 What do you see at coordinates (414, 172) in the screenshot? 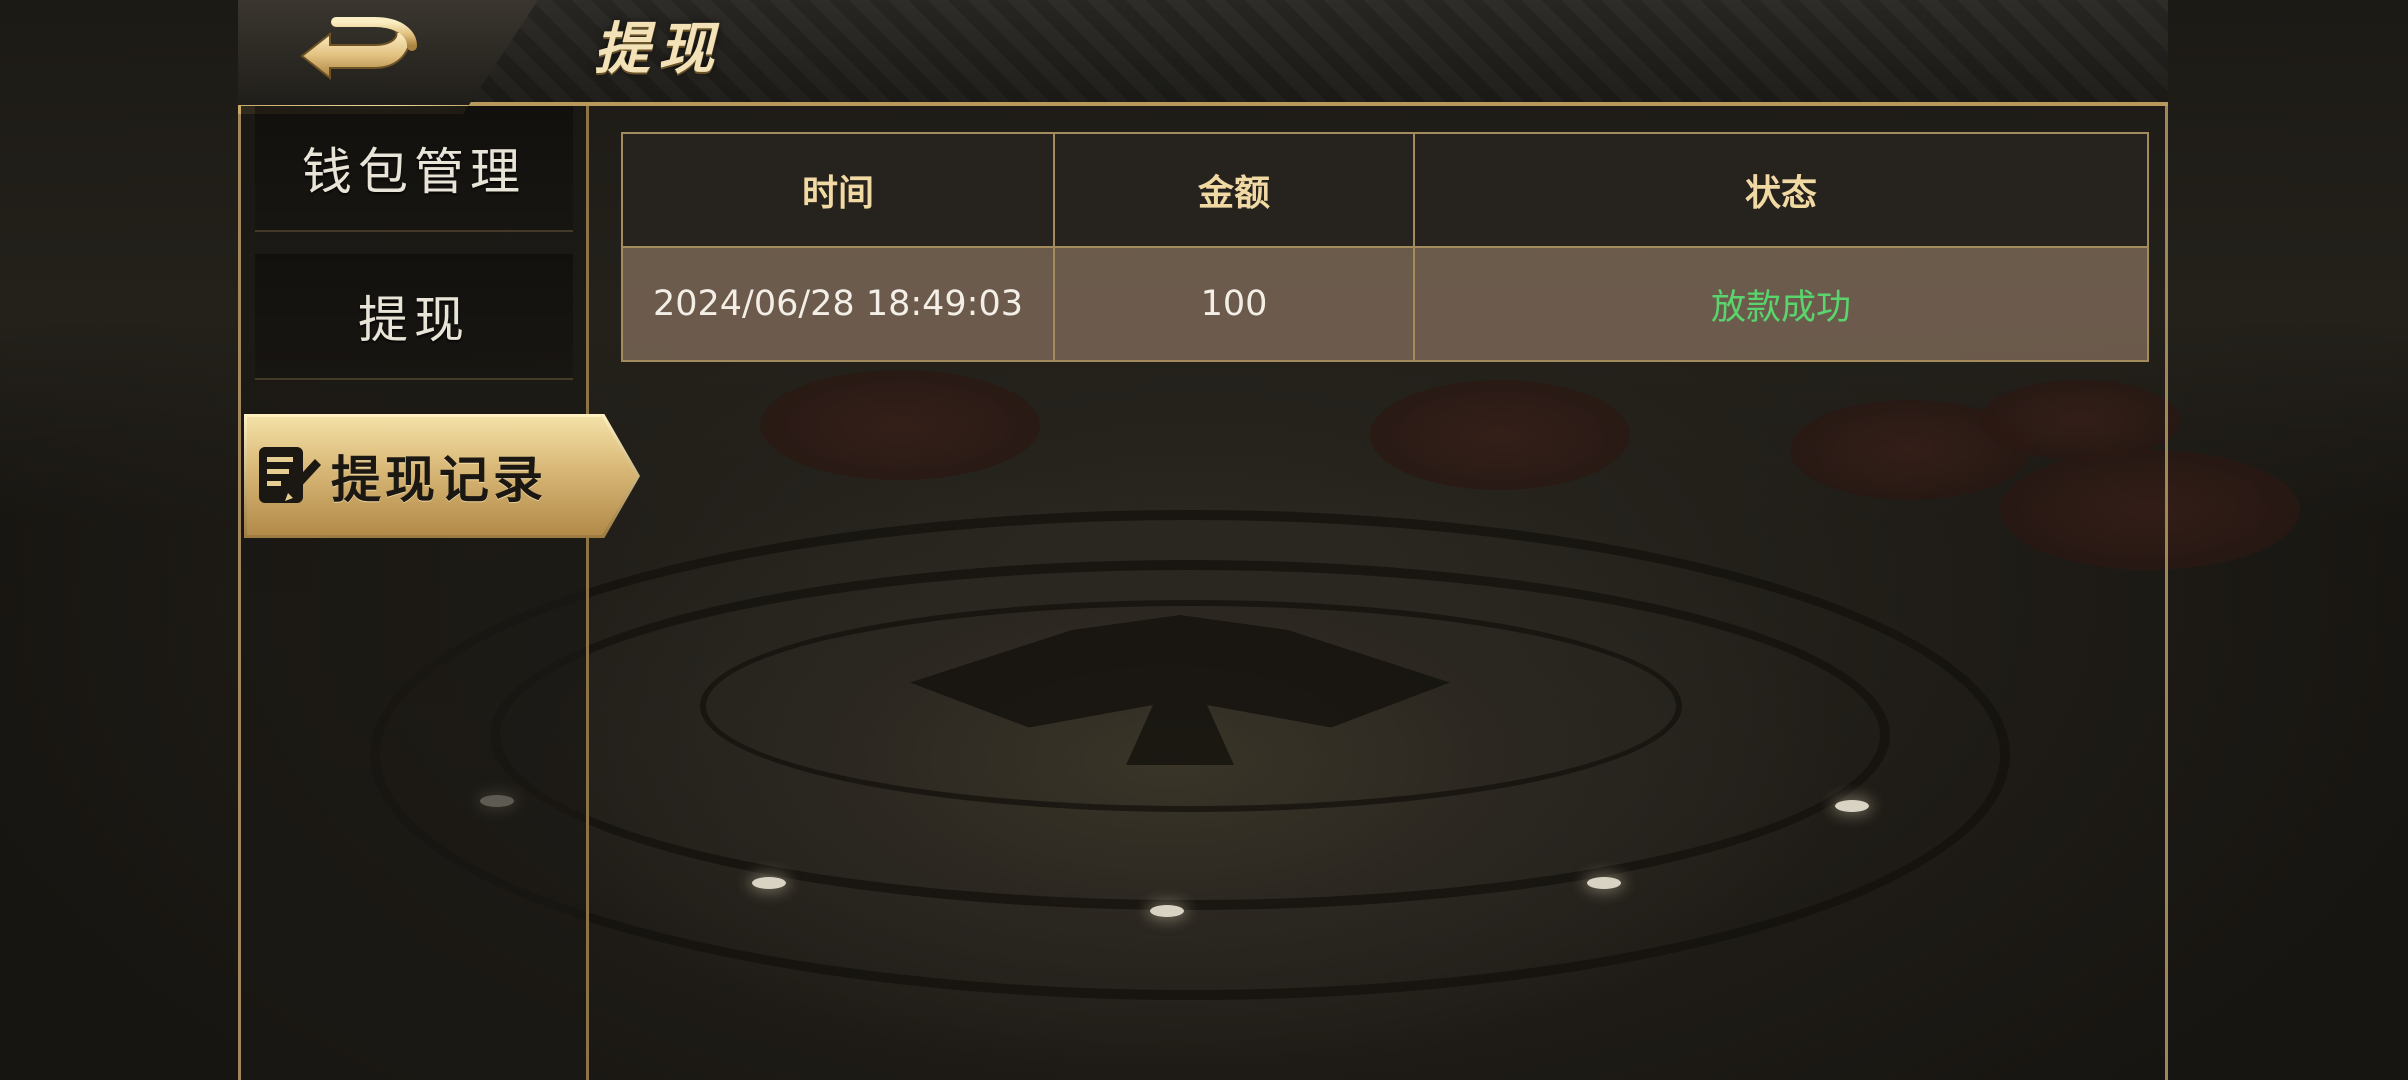
I see `sidebar-item-label: 钱包管理` at bounding box center [414, 172].